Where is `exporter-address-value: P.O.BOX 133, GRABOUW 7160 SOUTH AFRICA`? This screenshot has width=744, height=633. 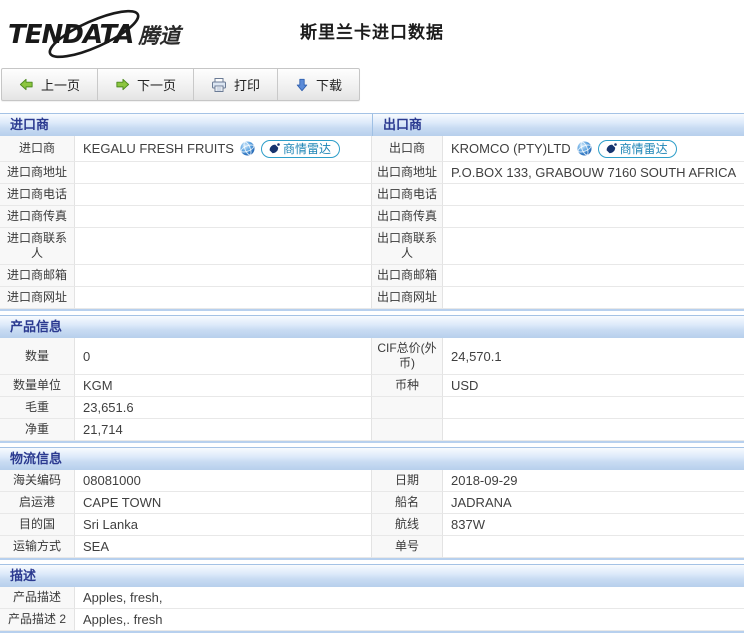 exporter-address-value: P.O.BOX 133, GRABOUW 7160 SOUTH AFRICA is located at coordinates (593, 173).